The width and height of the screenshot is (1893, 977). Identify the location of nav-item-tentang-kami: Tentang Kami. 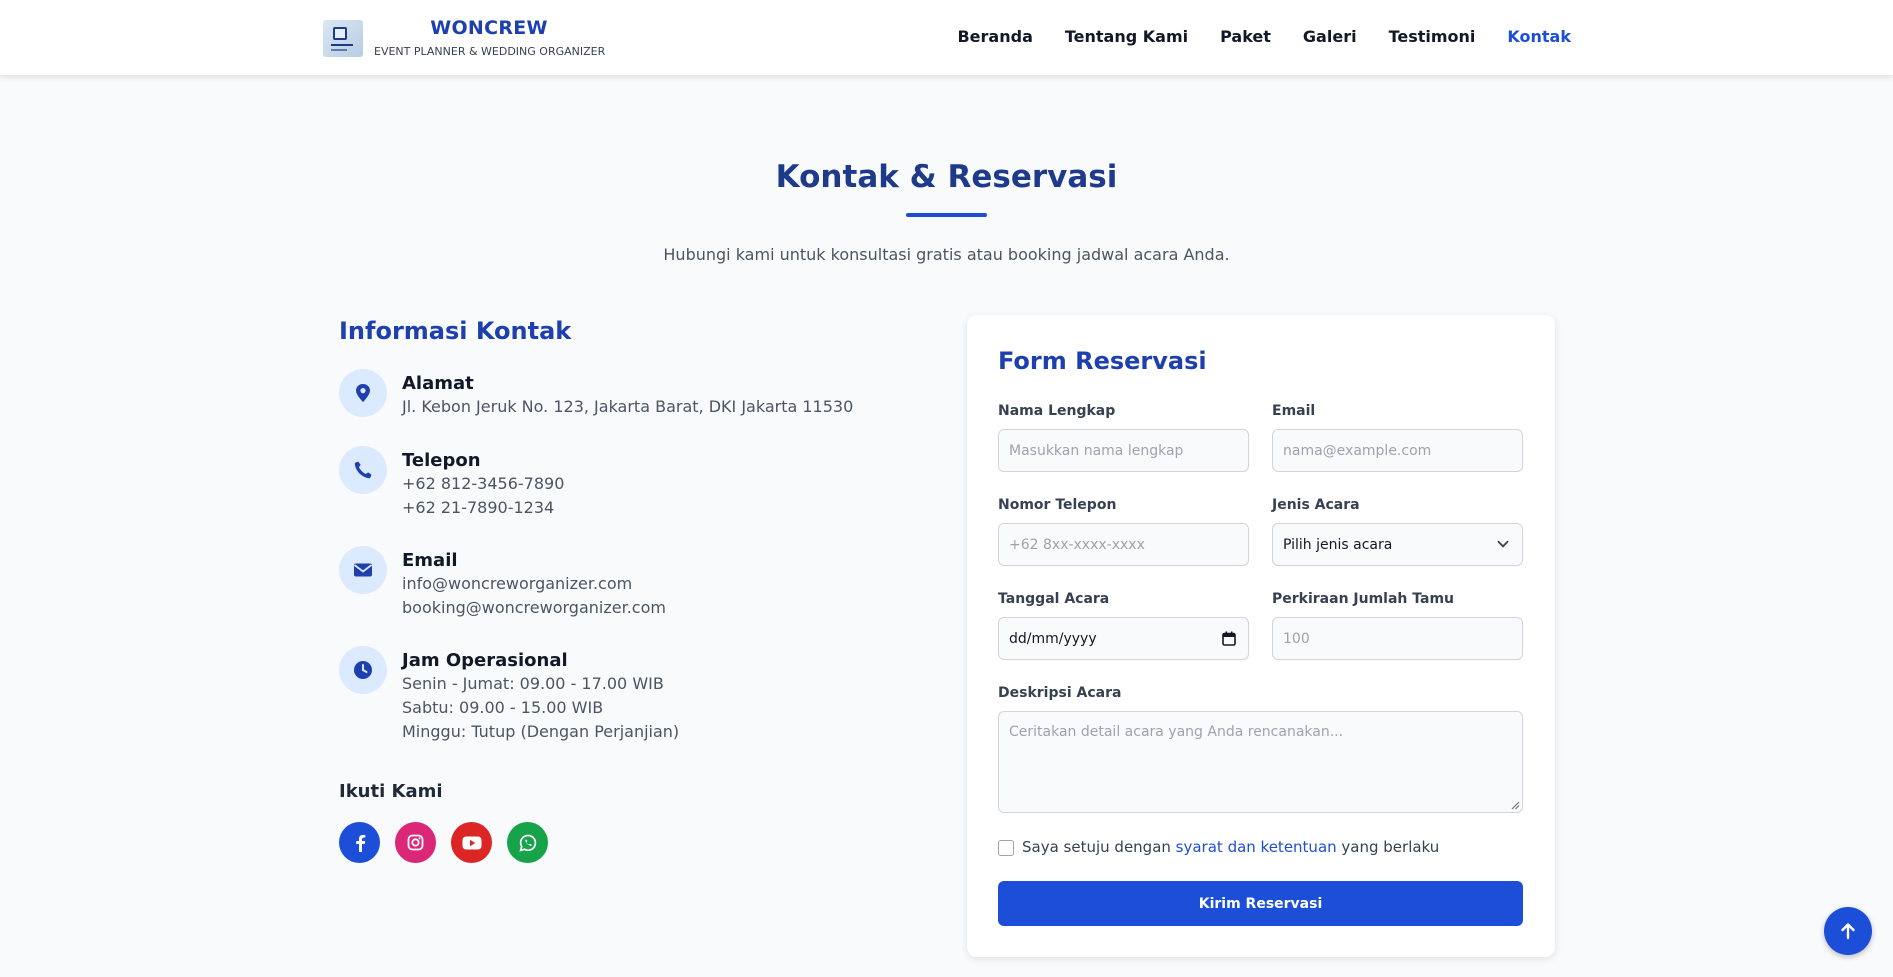
(1126, 36).